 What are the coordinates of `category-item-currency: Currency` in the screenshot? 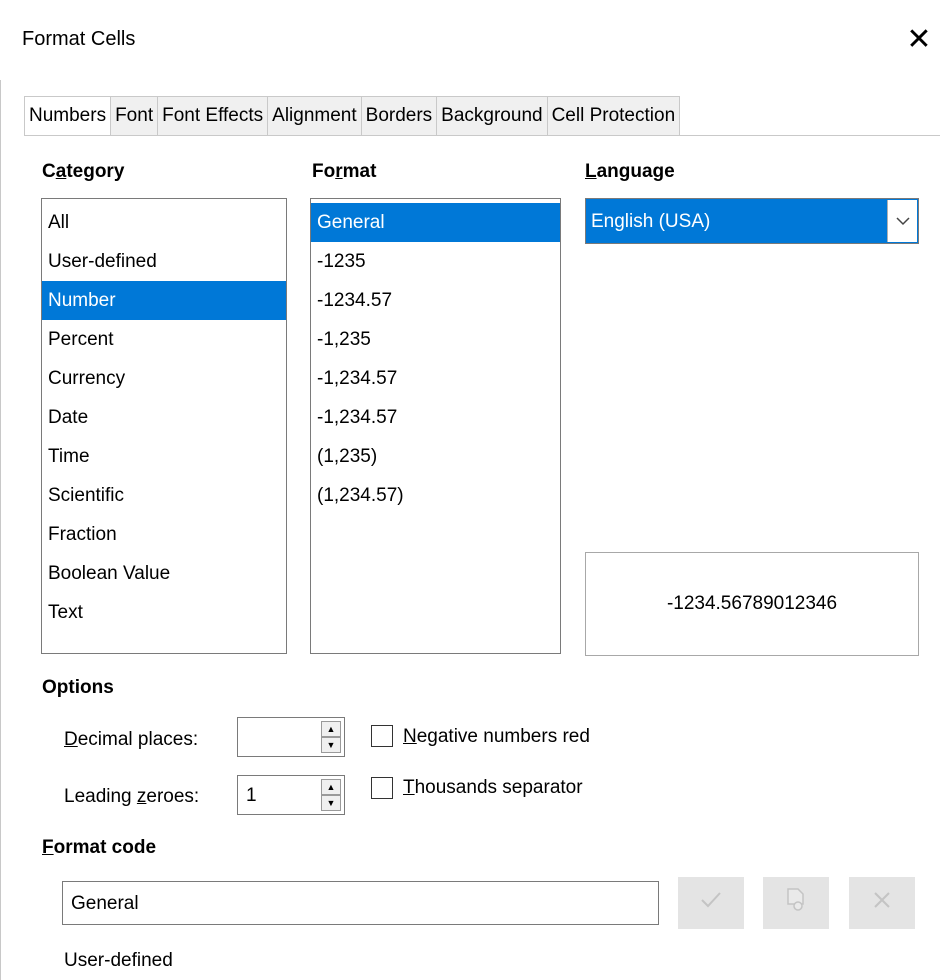 It's located at (164, 378).